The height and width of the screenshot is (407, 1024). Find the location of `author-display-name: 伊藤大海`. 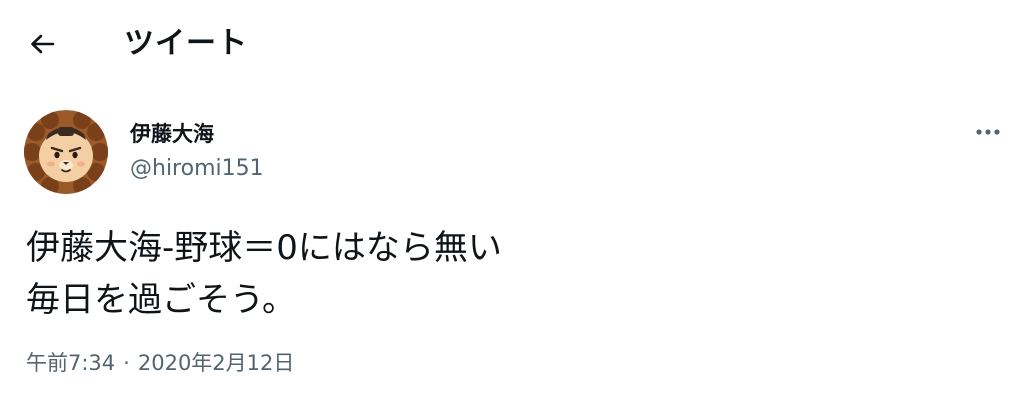

author-display-name: 伊藤大海 is located at coordinates (172, 134).